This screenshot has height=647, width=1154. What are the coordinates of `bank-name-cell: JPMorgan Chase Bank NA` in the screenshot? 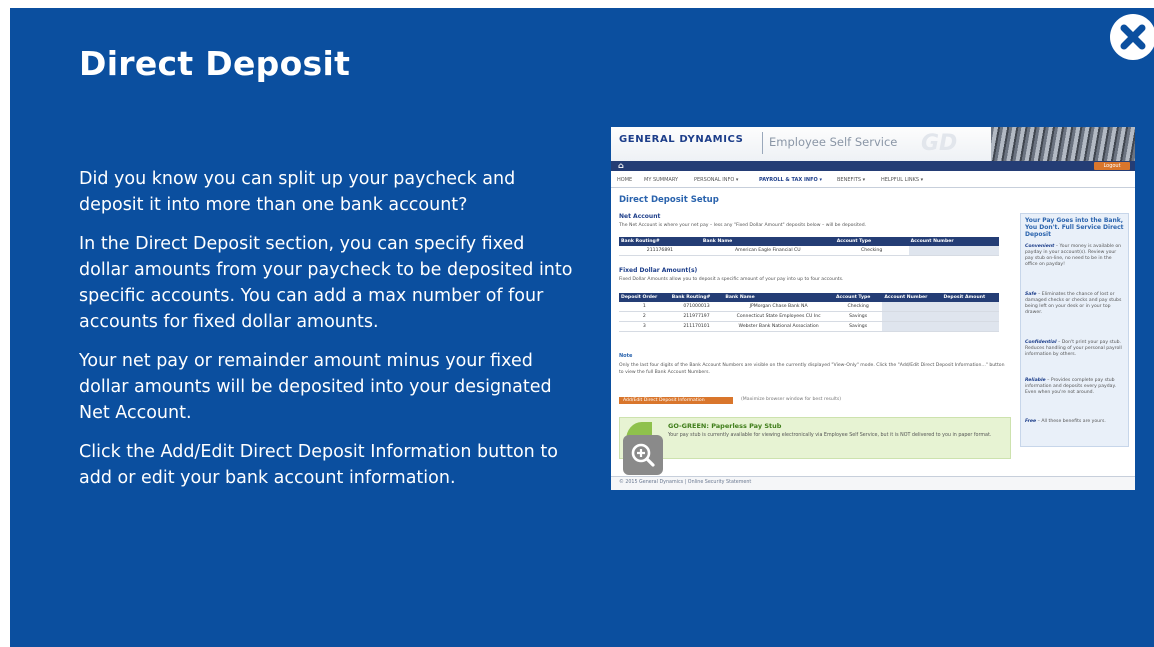 It's located at (778, 307).